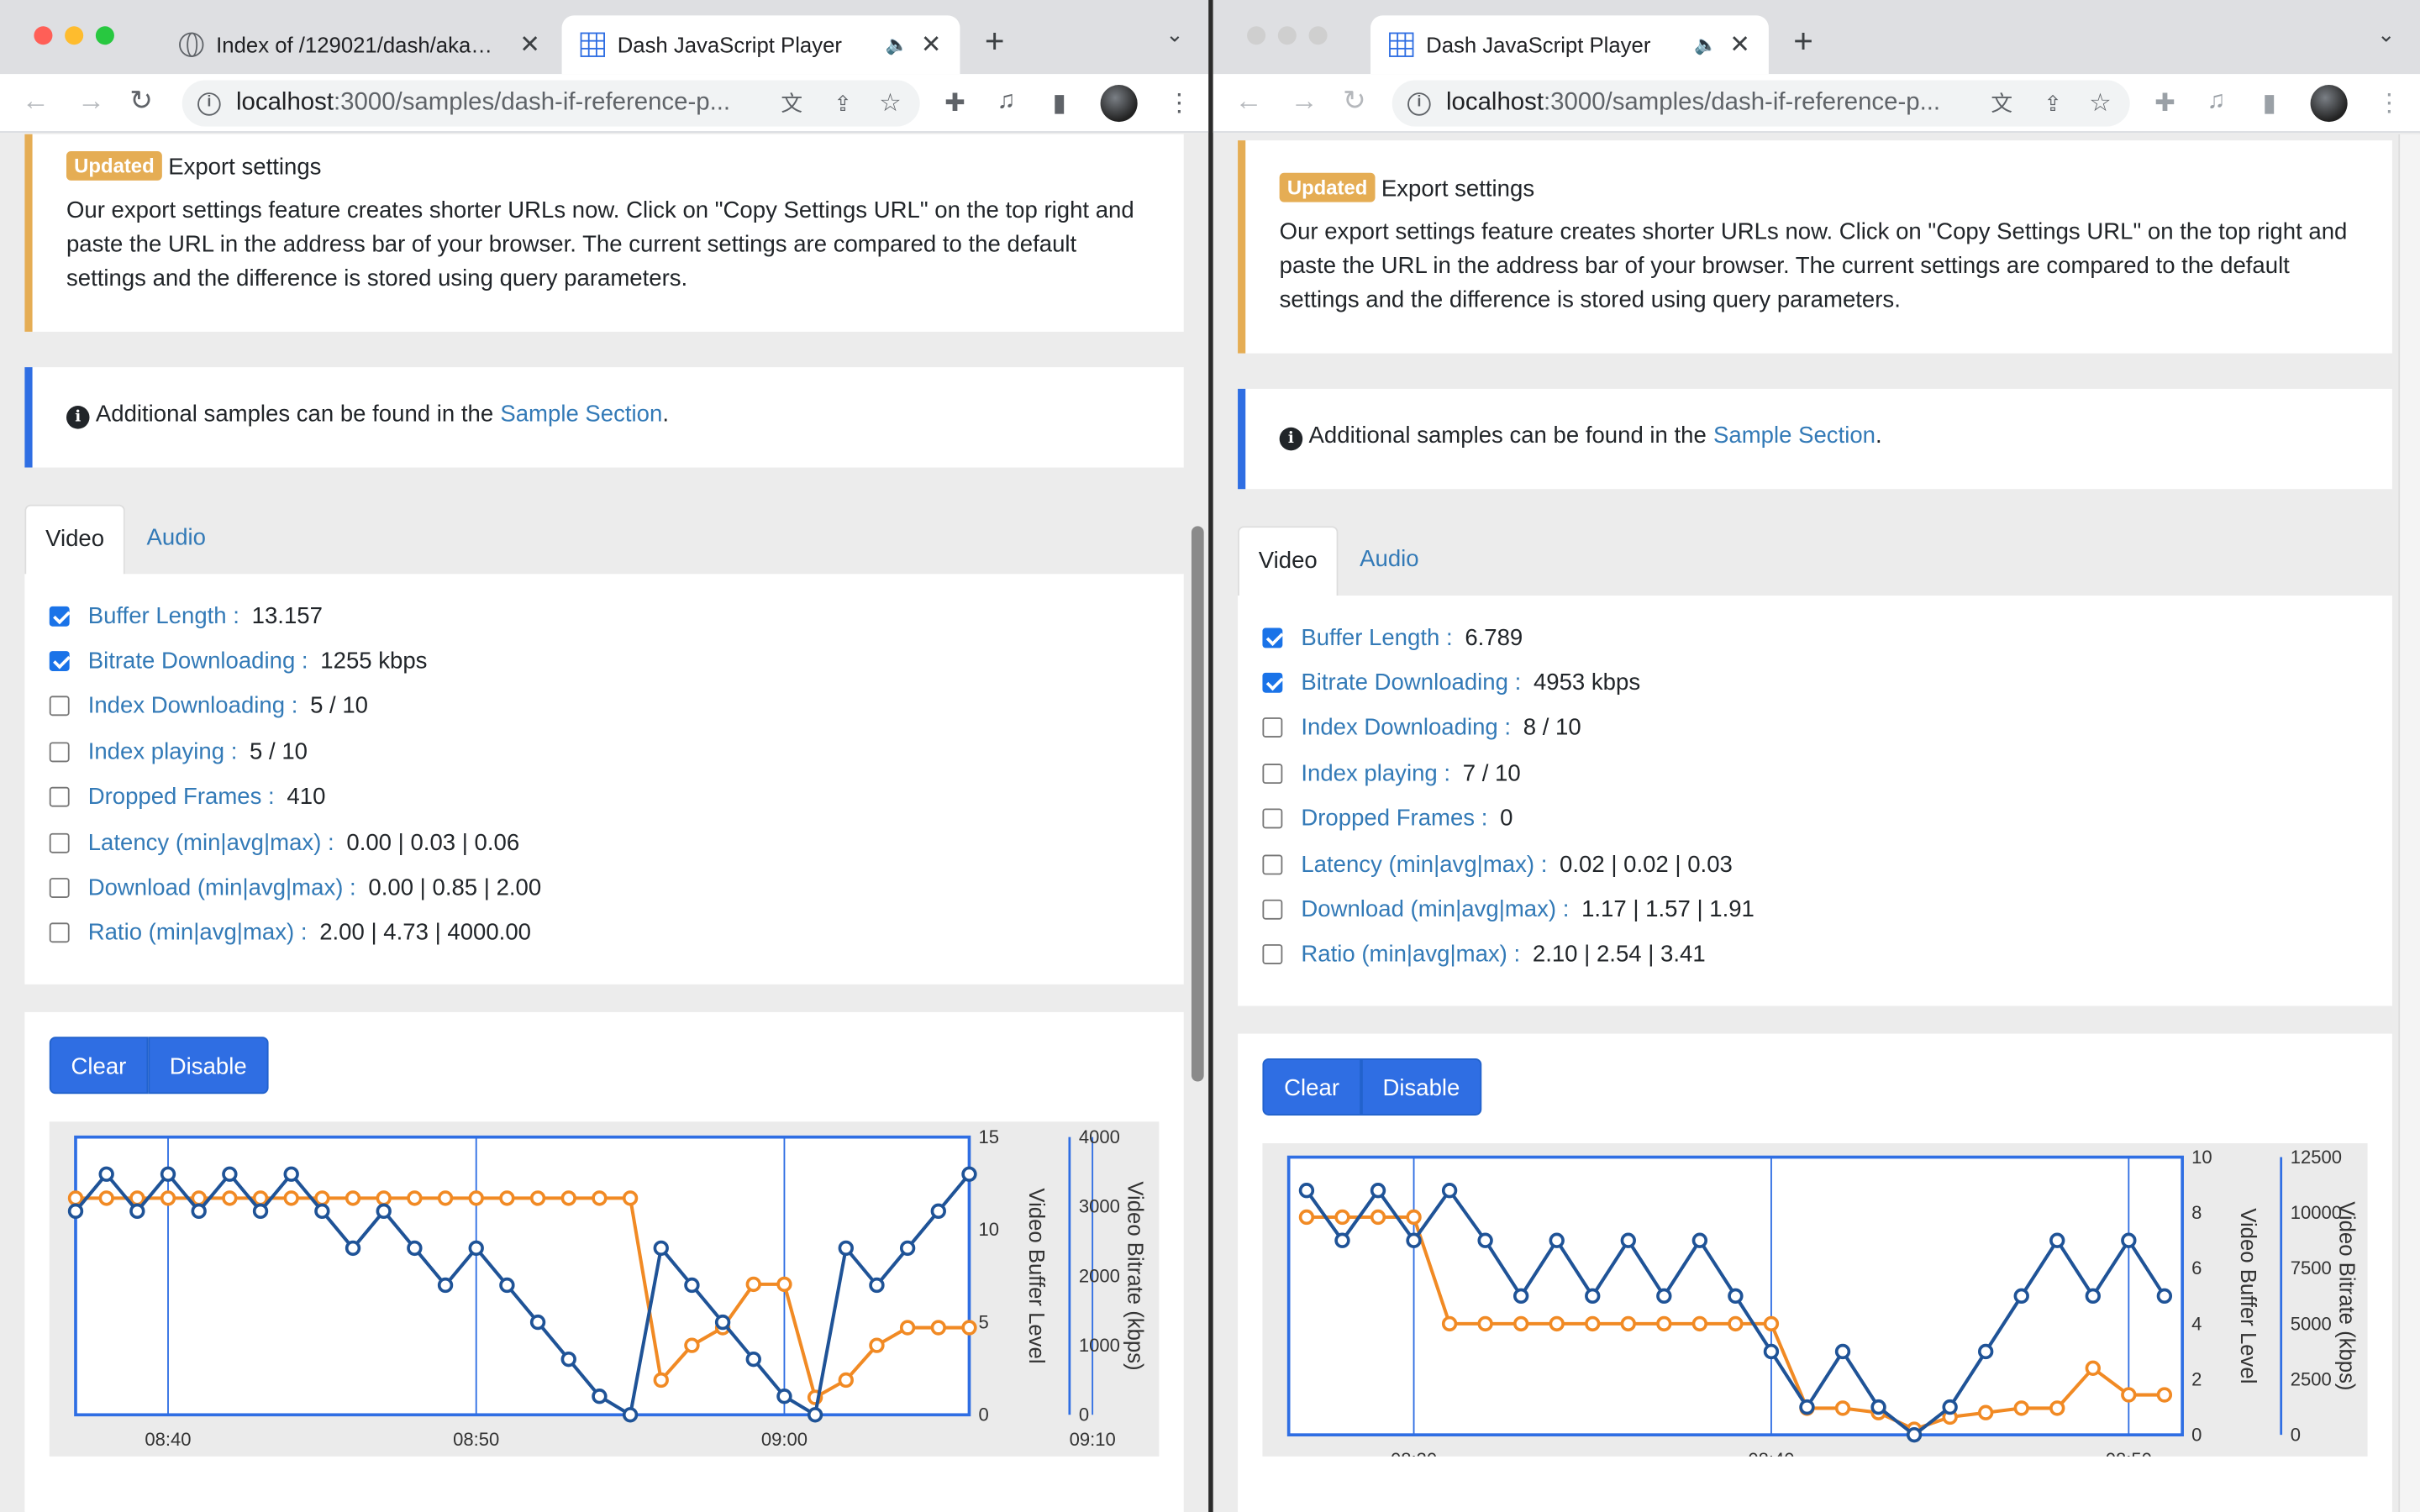  What do you see at coordinates (1093, 1439) in the screenshot?
I see `x-tick-label: 09:10` at bounding box center [1093, 1439].